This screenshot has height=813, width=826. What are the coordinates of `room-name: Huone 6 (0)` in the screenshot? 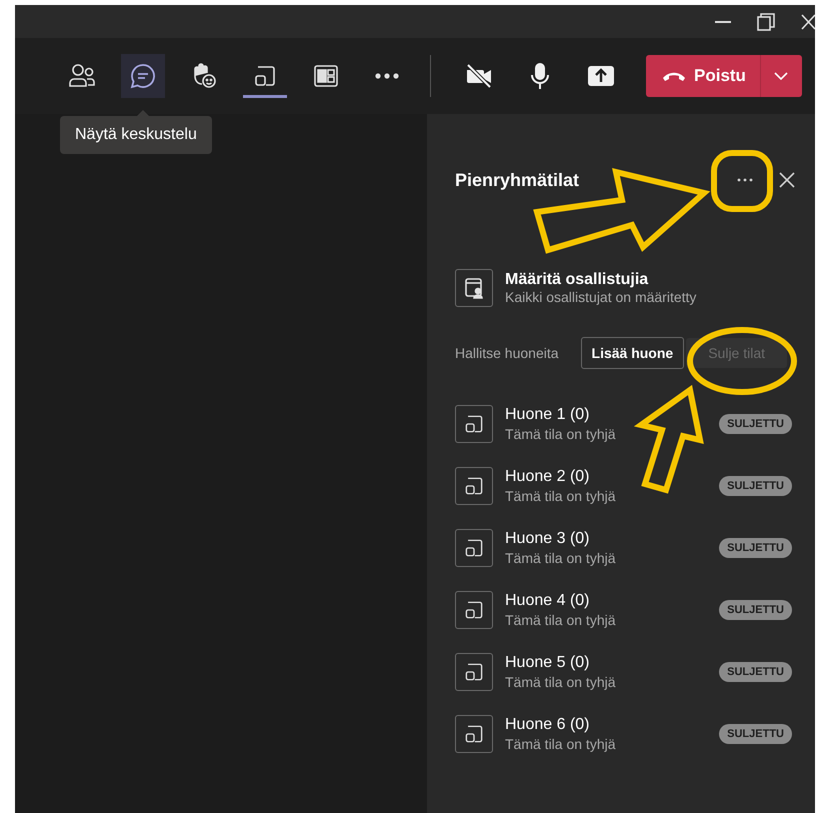 It's located at (547, 725).